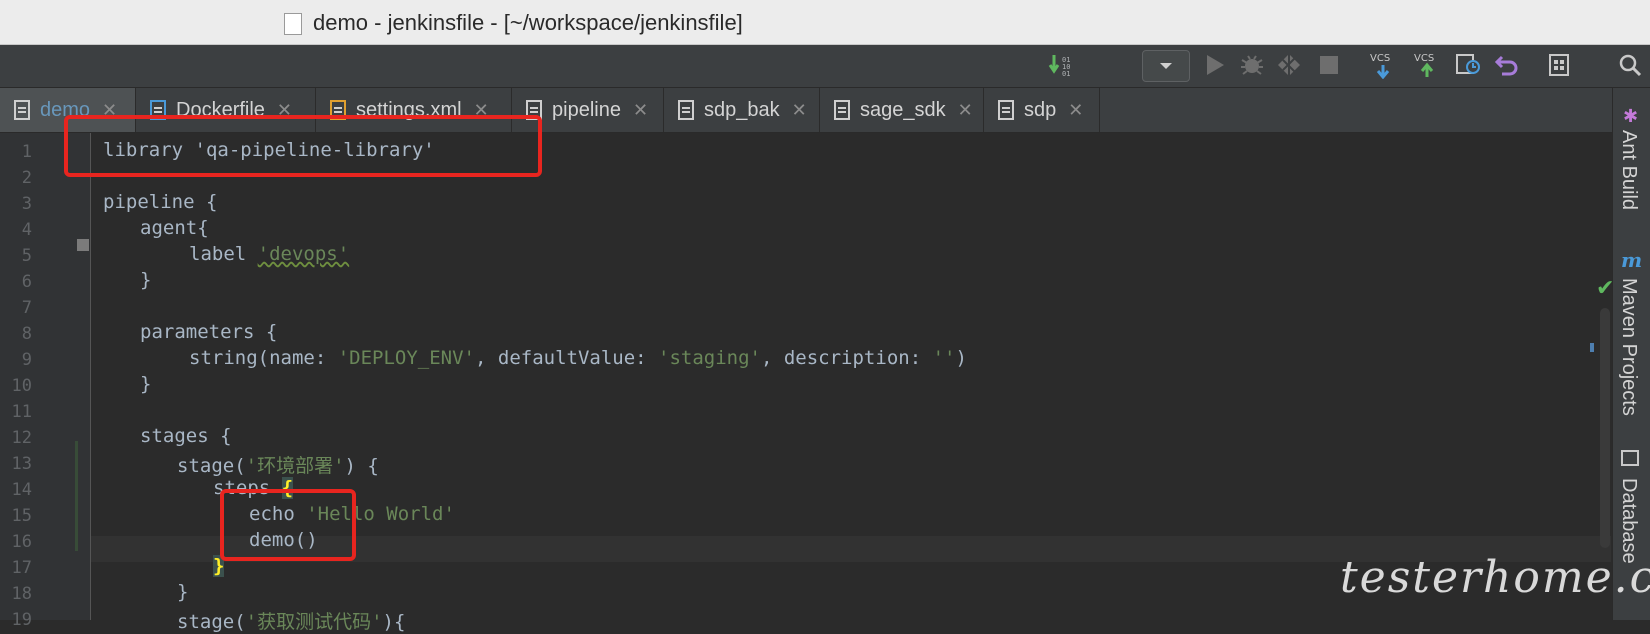 Image resolution: width=1650 pixels, height=634 pixels. What do you see at coordinates (1605, 428) in the screenshot?
I see `vertical-scrollbar` at bounding box center [1605, 428].